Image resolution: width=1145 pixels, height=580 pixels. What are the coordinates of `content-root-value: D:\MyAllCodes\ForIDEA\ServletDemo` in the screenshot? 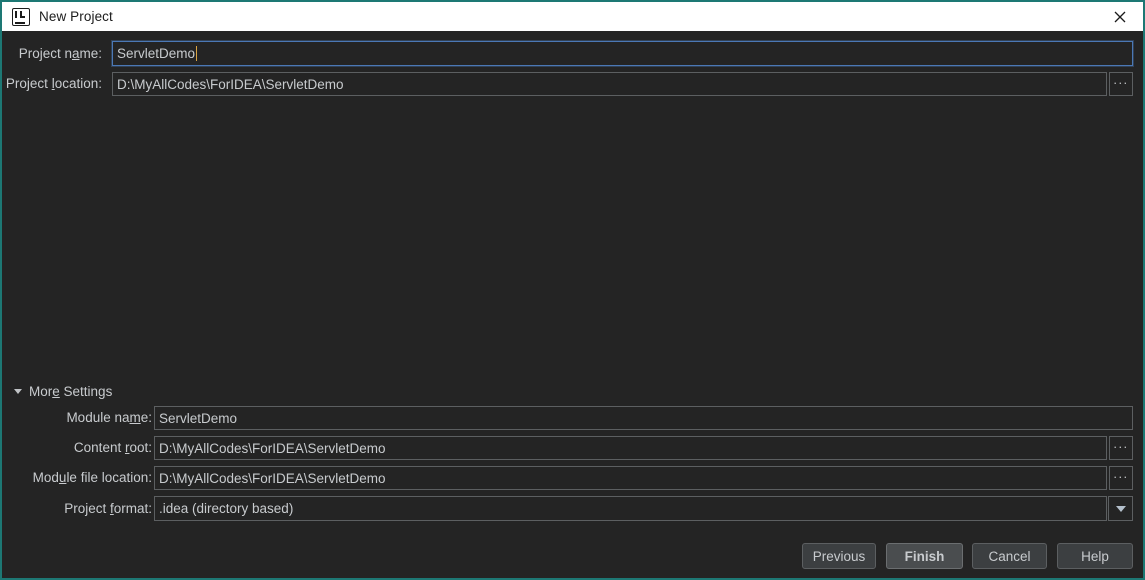 It's located at (272, 448).